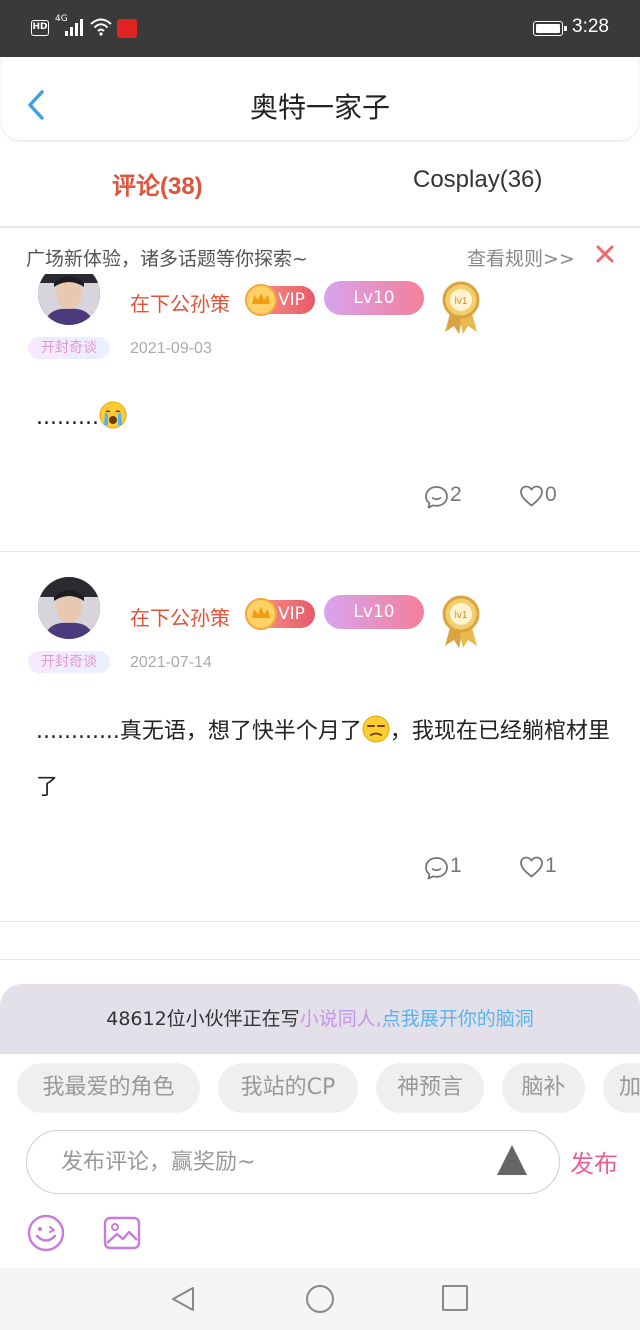 The image size is (640, 1330). I want to click on header: 奥特一家子, so click(320, 99).